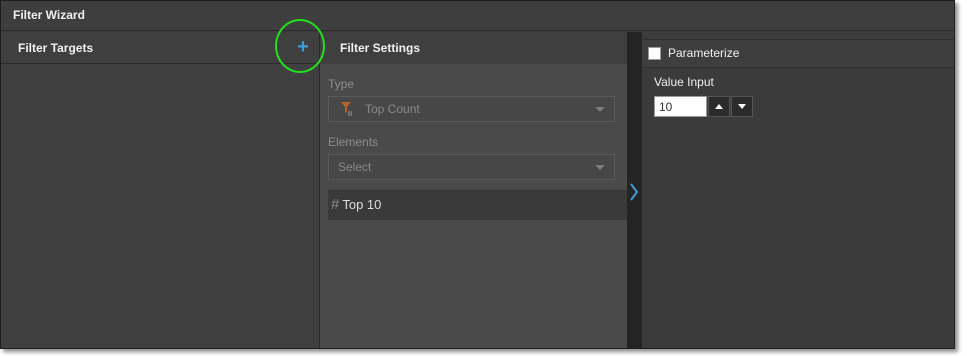 The height and width of the screenshot is (356, 967). Describe the element at coordinates (392, 109) in the screenshot. I see `type-value: Top Count` at that location.